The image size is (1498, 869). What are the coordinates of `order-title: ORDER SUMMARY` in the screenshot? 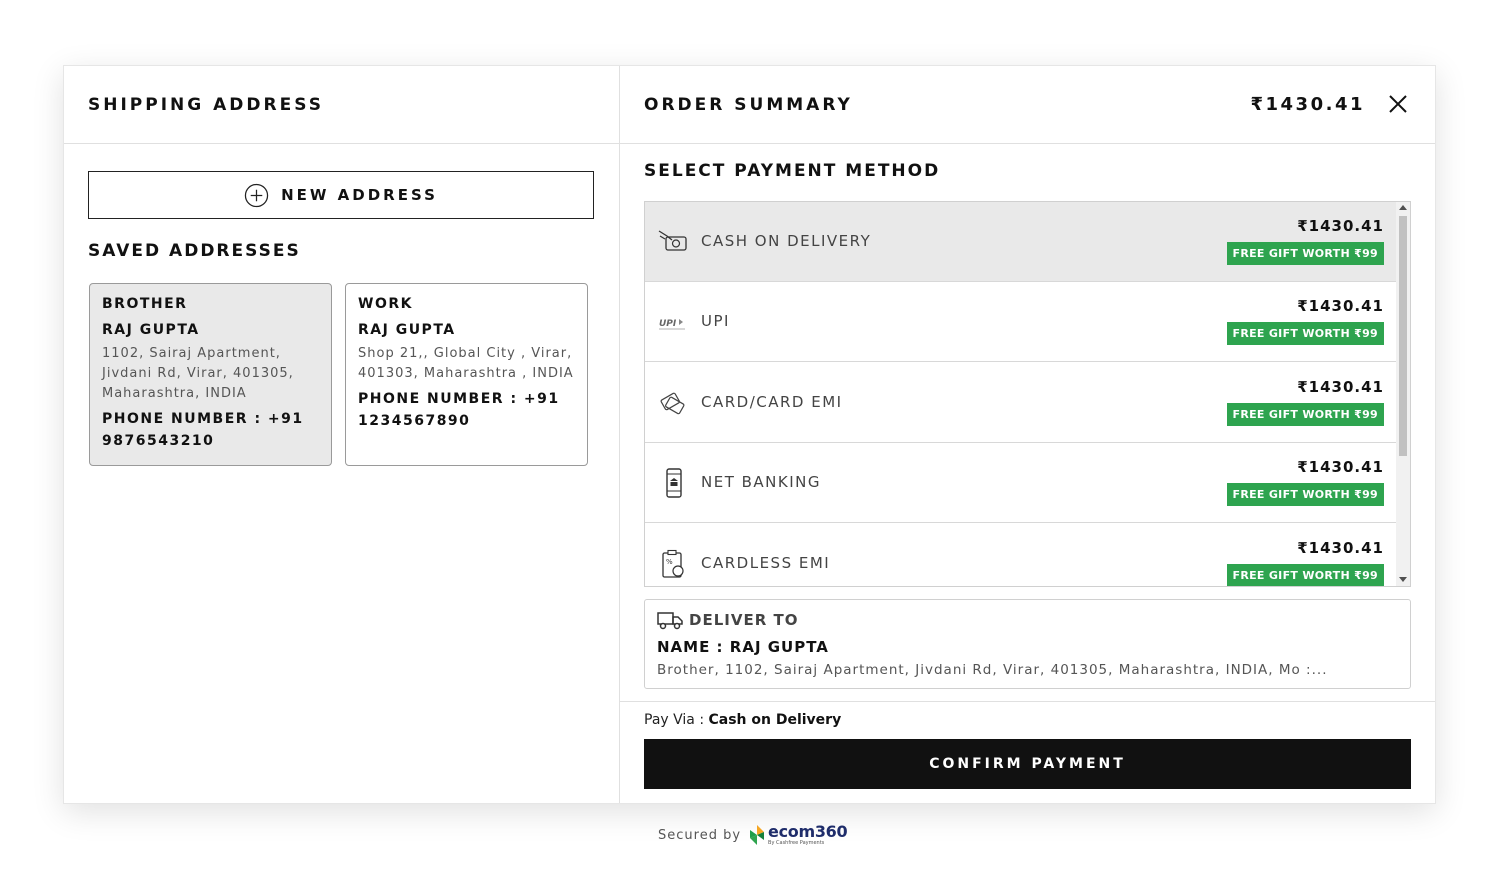 It's located at (748, 104).